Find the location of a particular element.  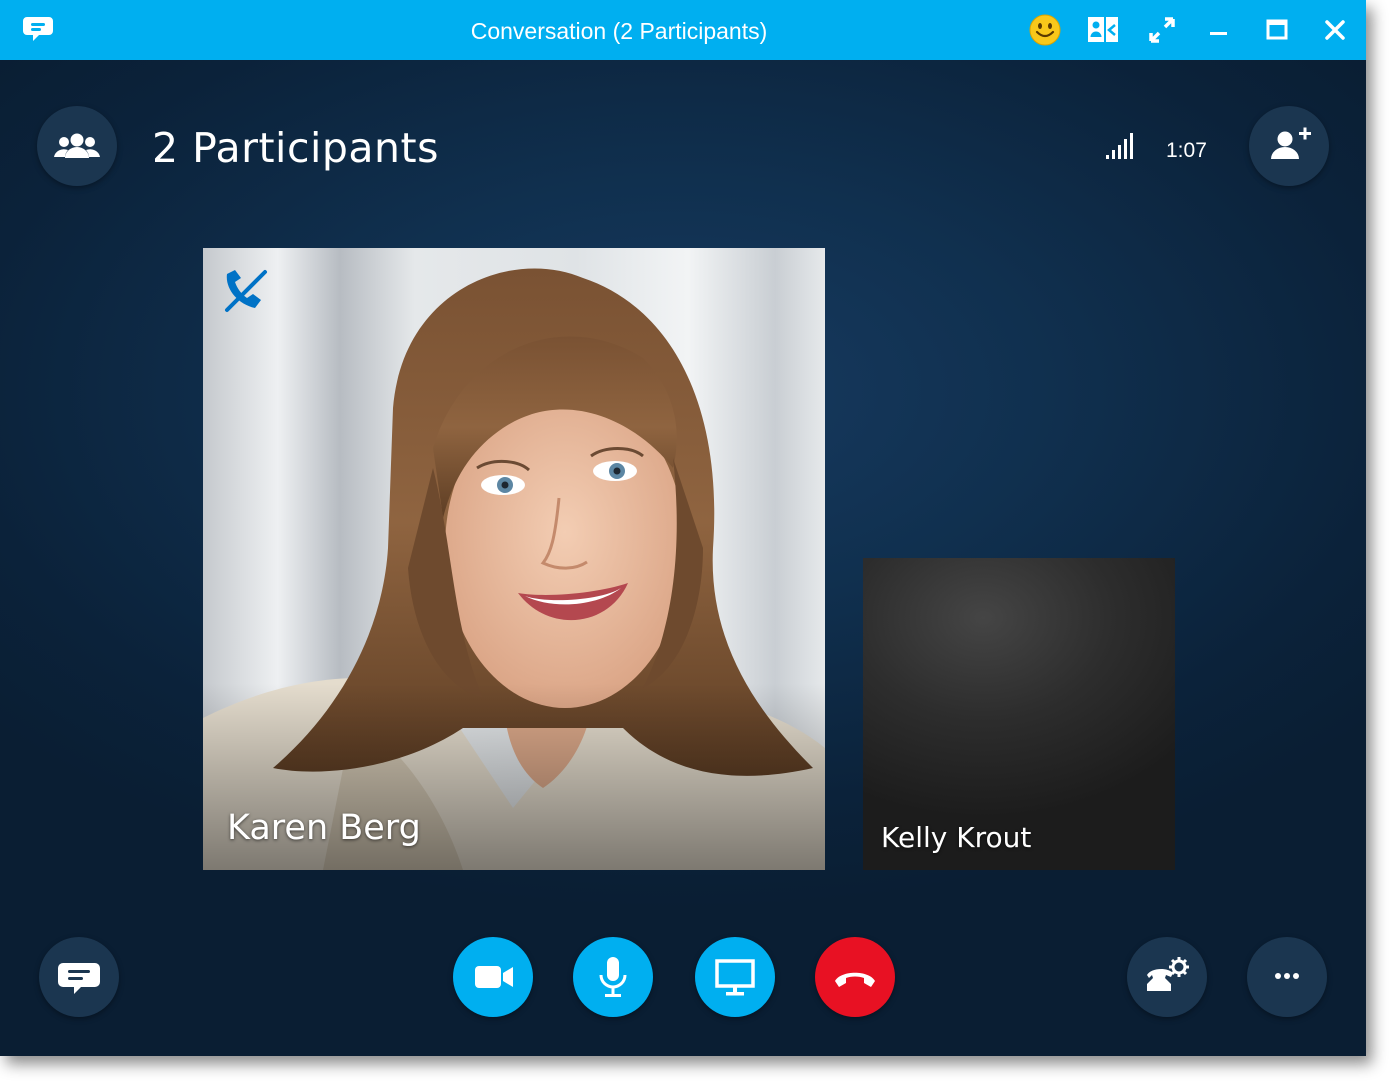

call-duration: 1:07 is located at coordinates (1186, 150).